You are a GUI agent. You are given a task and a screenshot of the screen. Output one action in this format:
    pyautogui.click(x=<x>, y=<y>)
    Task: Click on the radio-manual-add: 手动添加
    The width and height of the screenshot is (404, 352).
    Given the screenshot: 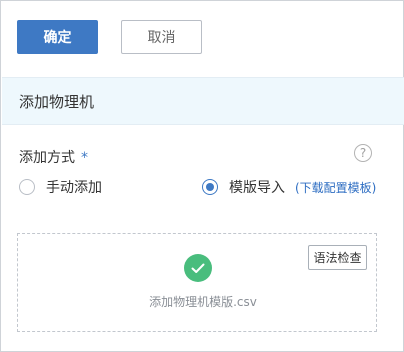 What is the action you would take?
    pyautogui.click(x=60, y=187)
    